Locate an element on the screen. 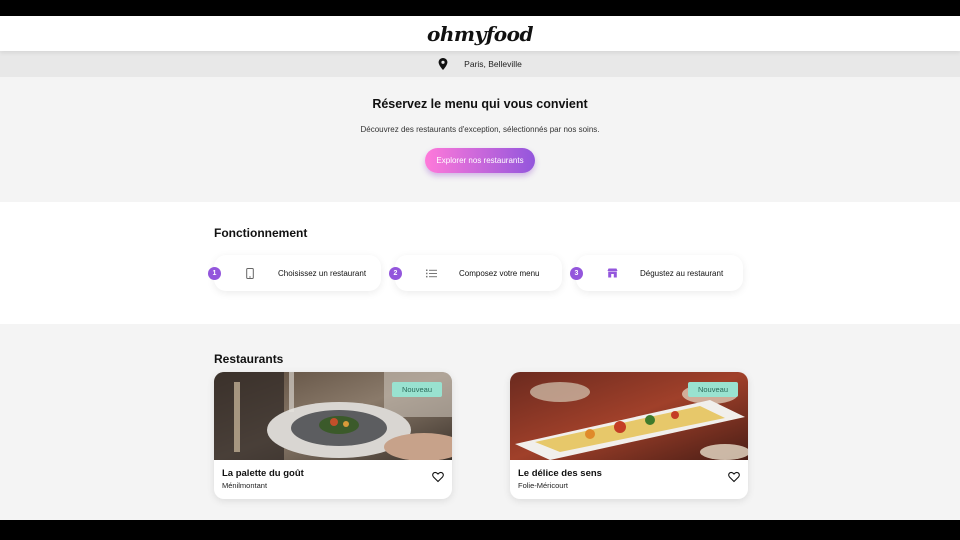 The image size is (960, 540). restaurants-title: Restaurants is located at coordinates (249, 359).